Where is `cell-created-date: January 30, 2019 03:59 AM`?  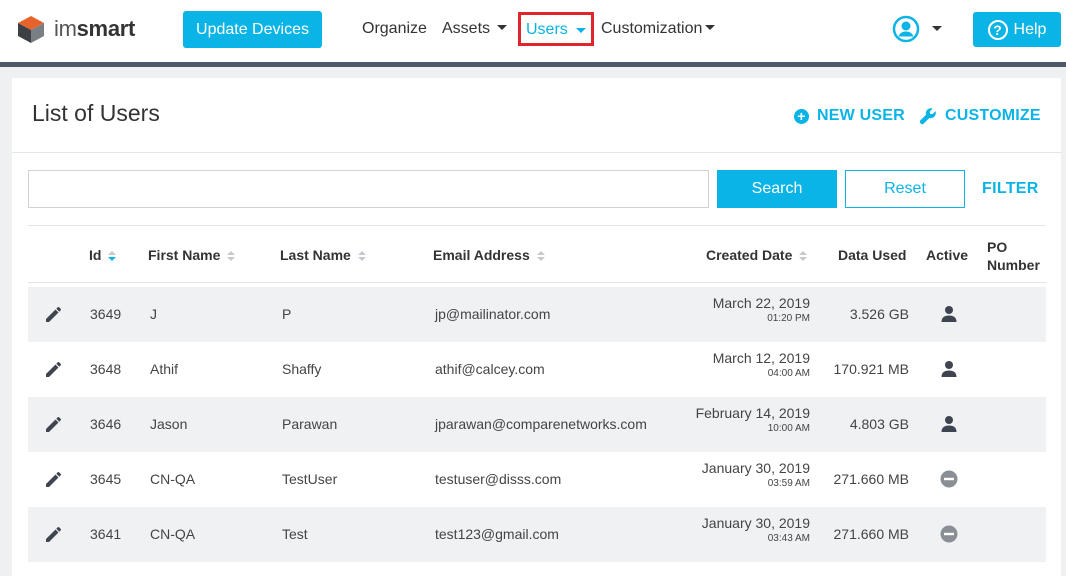
cell-created-date: January 30, 2019 03:59 AM is located at coordinates (755, 474).